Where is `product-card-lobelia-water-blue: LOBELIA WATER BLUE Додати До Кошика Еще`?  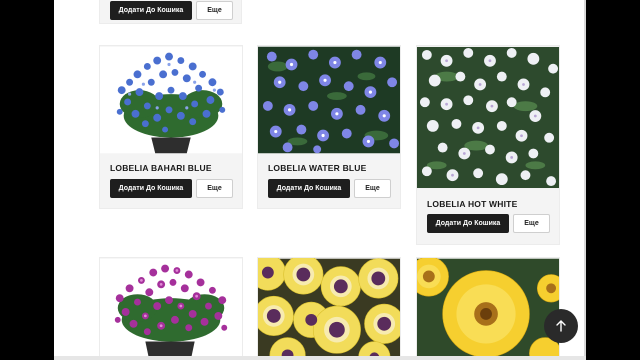
product-card-lobelia-water-blue: LOBELIA WATER BLUE Додати До Кошика Еще is located at coordinates (329, 127).